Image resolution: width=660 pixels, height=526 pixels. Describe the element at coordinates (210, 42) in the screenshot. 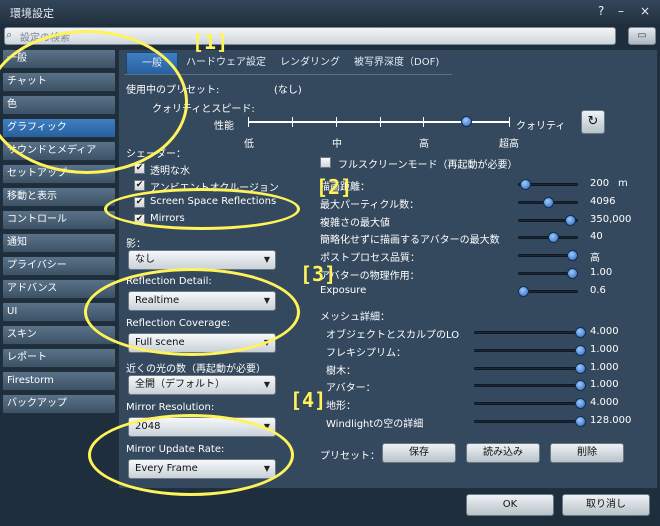

I see `annotation-label-1: [1]` at that location.